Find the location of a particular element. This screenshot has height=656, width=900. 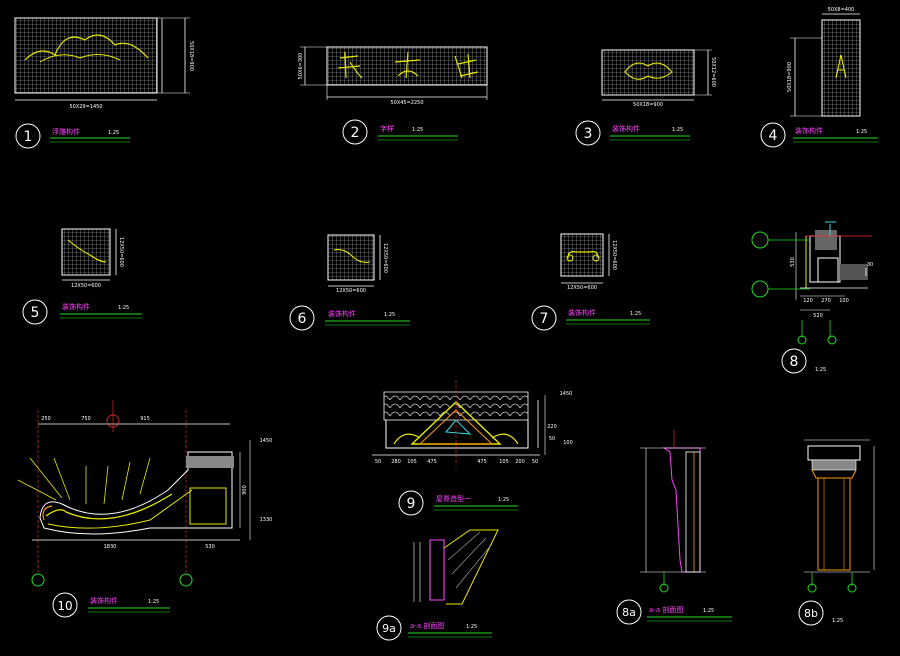

detail-2-number: 2 is located at coordinates (355, 133).